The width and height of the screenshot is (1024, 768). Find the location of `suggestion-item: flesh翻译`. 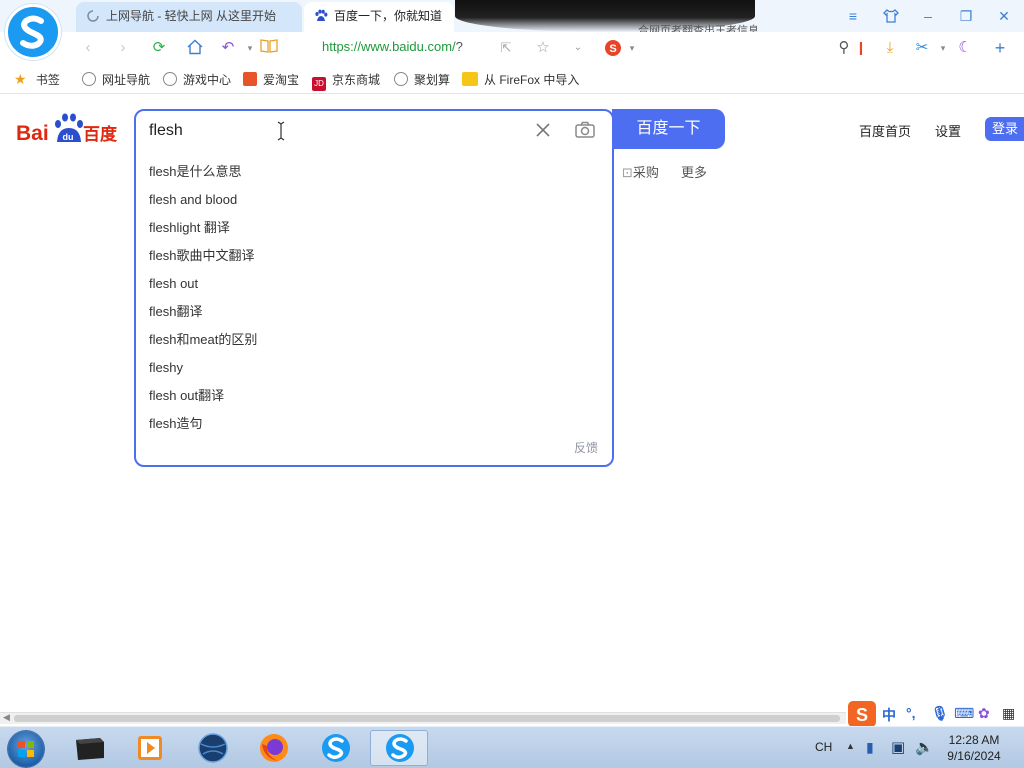

suggestion-item: flesh翻译 is located at coordinates (203, 316).